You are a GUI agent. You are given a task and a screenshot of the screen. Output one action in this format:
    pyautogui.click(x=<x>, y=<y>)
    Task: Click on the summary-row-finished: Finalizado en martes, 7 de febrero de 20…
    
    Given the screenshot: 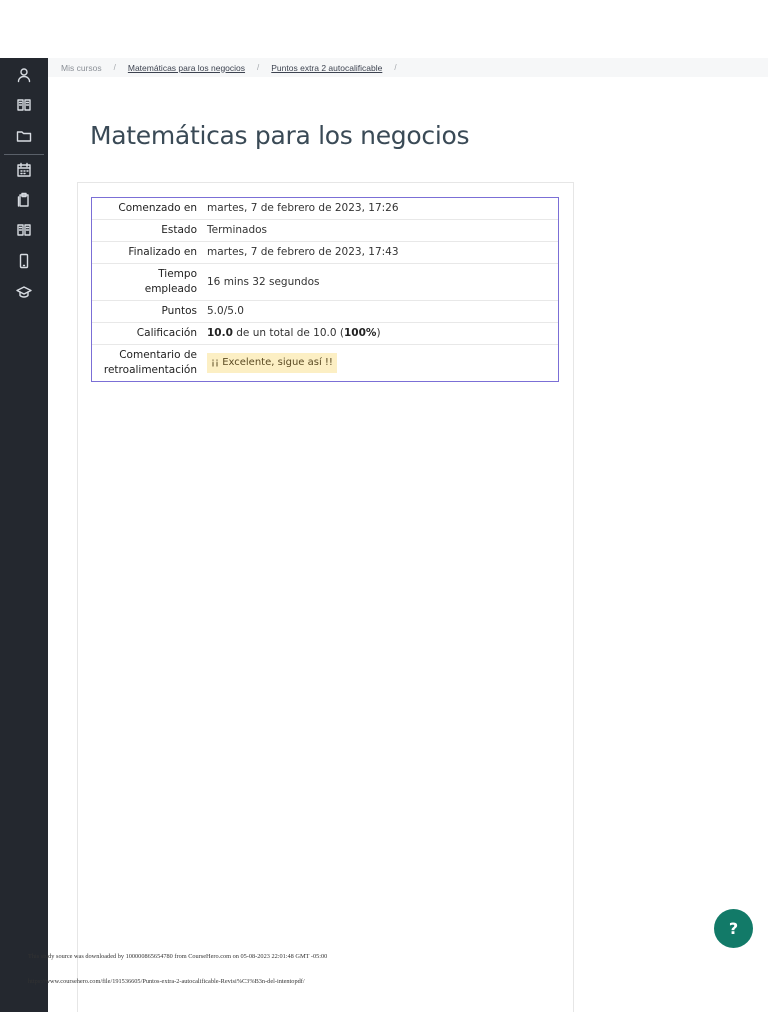 What is the action you would take?
    pyautogui.click(x=325, y=252)
    